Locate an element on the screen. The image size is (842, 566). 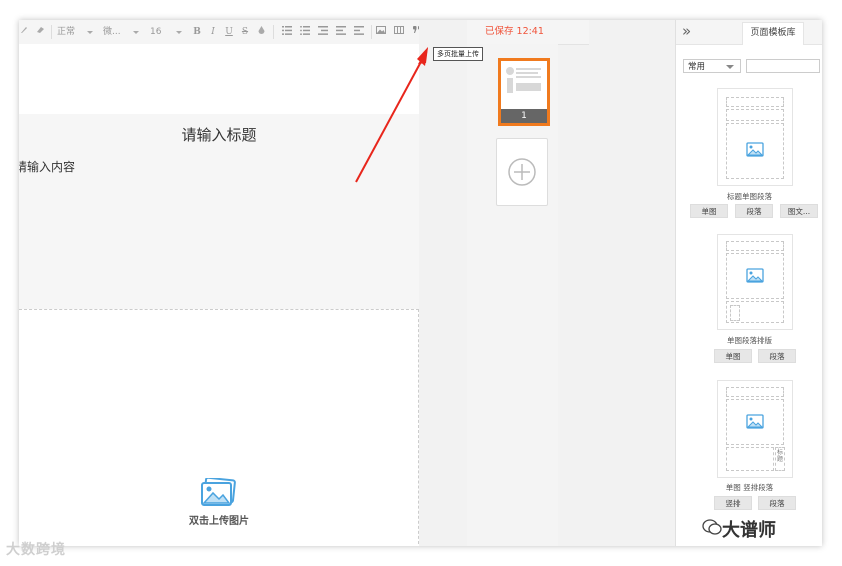
chevron-down-icon is located at coordinates (730, 67).